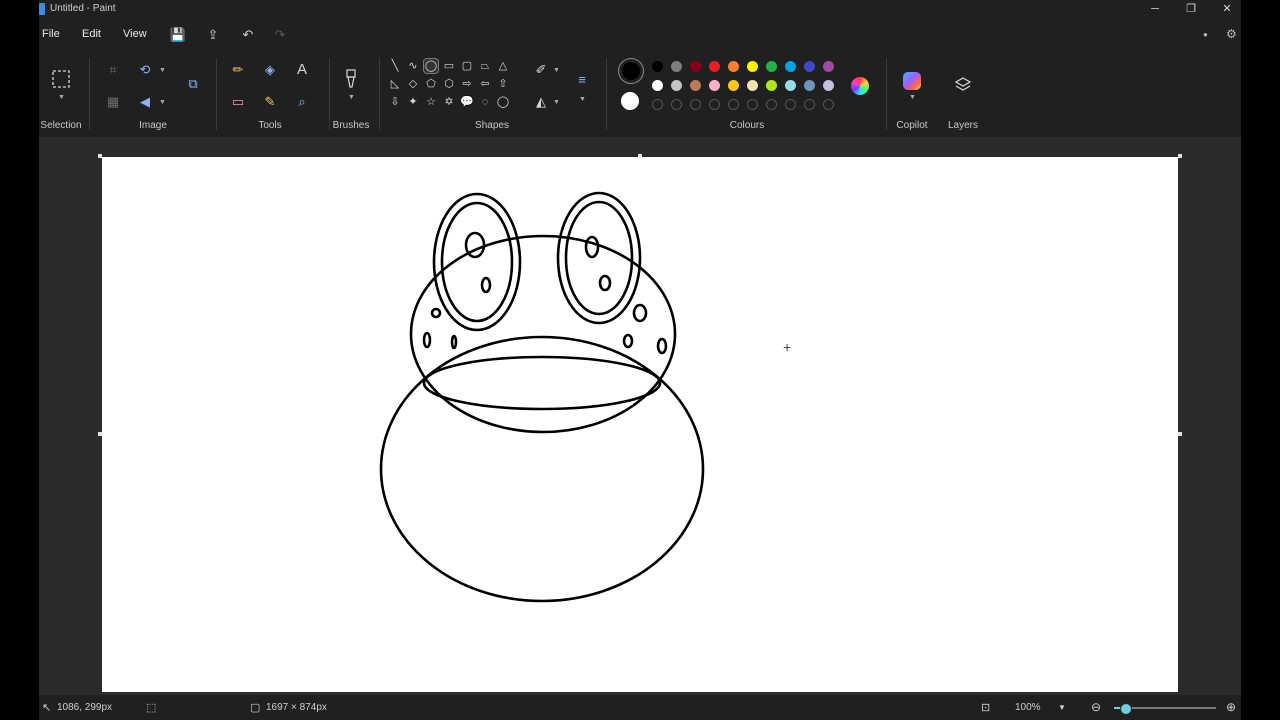  Describe the element at coordinates (395, 66) in the screenshot. I see `shape-option: ╲` at that location.